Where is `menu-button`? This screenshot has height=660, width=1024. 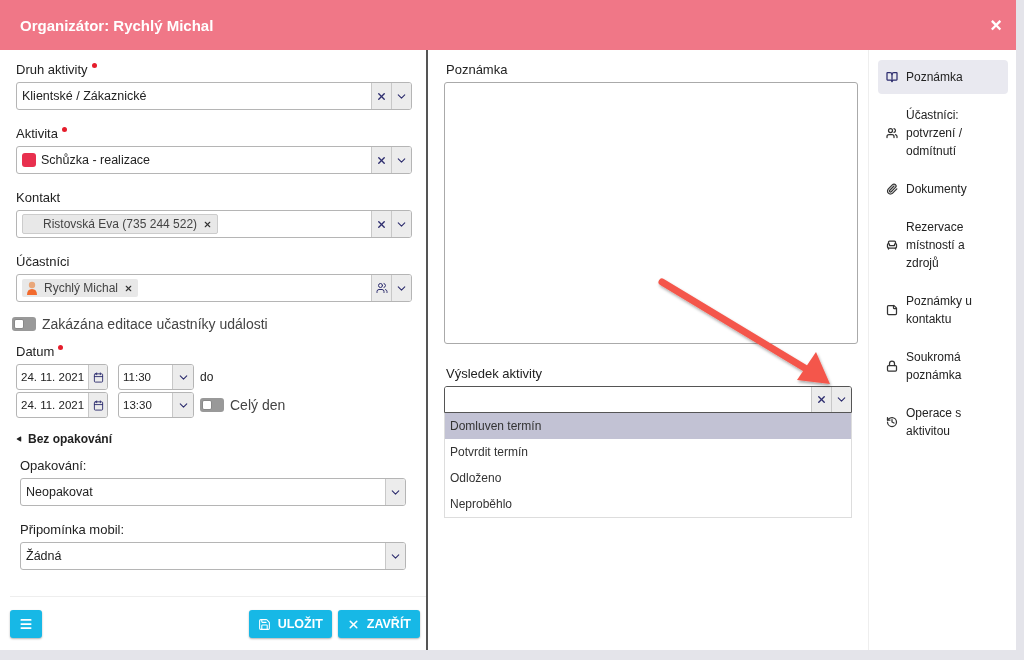
menu-button is located at coordinates (26, 624).